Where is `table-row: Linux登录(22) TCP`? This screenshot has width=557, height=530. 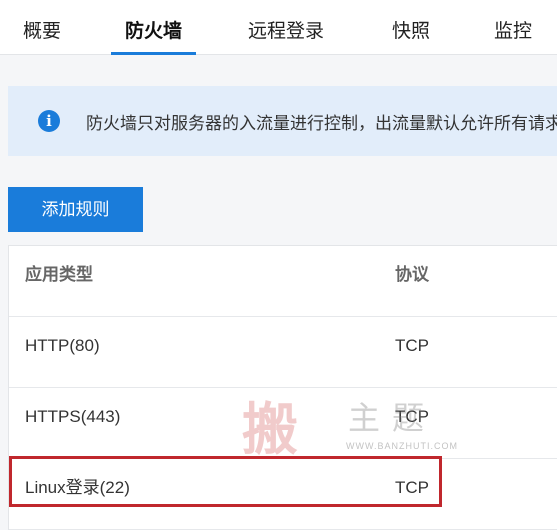
table-row: Linux登录(22) TCP is located at coordinates (283, 494).